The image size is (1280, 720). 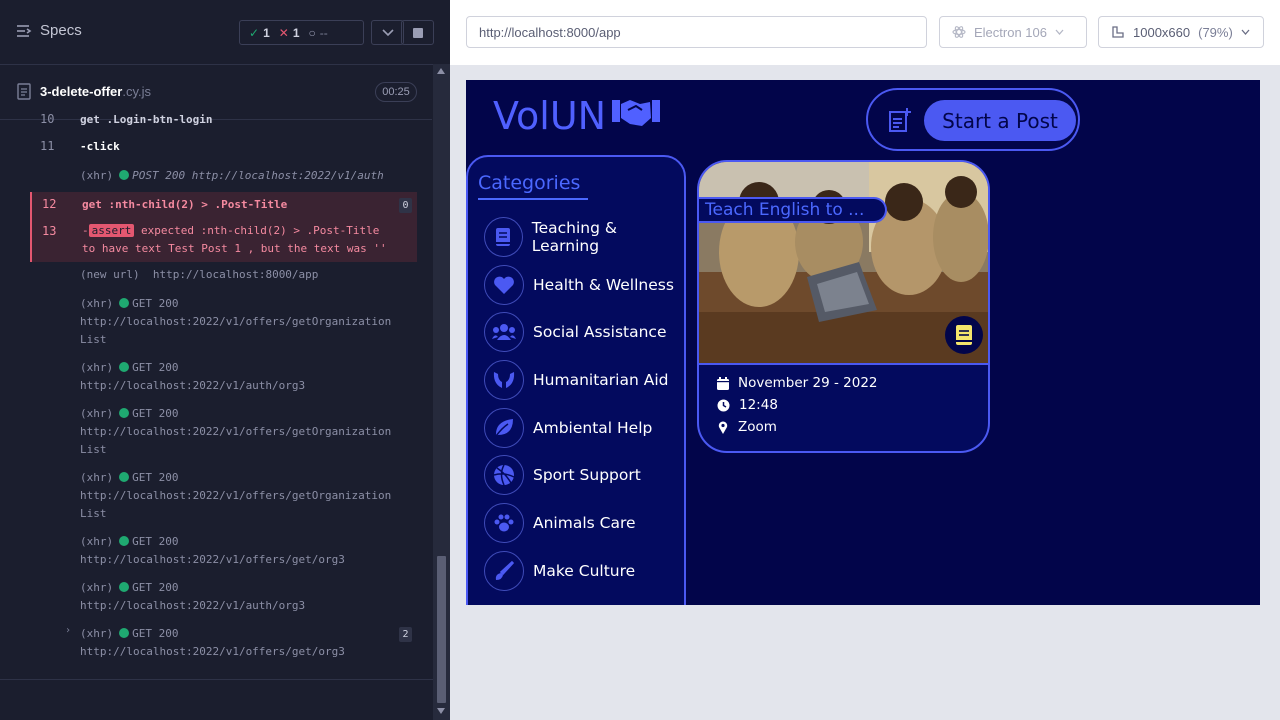 I want to click on category-social-assistance: Social Assistance, so click(x=575, y=332).